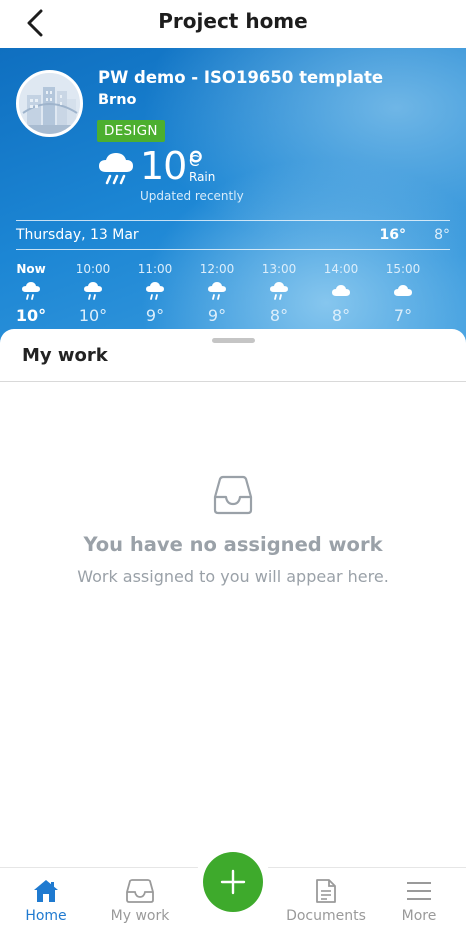 The image size is (466, 938). Describe the element at coordinates (341, 269) in the screenshot. I see `hour-time: 14:00` at that location.